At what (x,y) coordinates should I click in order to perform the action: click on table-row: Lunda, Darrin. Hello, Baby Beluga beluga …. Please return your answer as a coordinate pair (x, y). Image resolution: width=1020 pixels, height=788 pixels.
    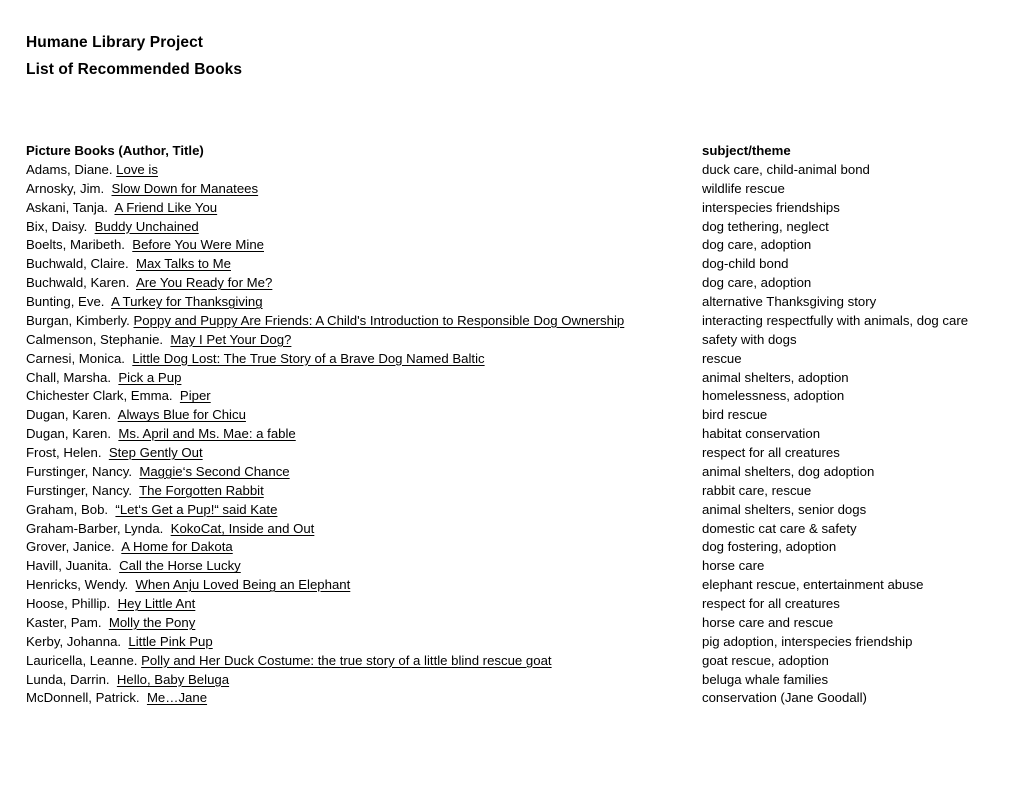
    Looking at the image, I should click on (510, 680).